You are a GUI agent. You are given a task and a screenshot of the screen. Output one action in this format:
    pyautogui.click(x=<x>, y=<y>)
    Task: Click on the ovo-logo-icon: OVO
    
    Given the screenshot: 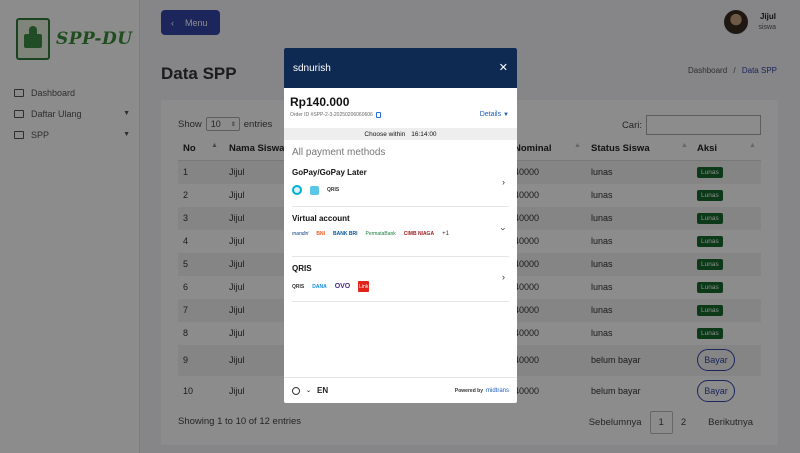 What is the action you would take?
    pyautogui.click(x=342, y=286)
    